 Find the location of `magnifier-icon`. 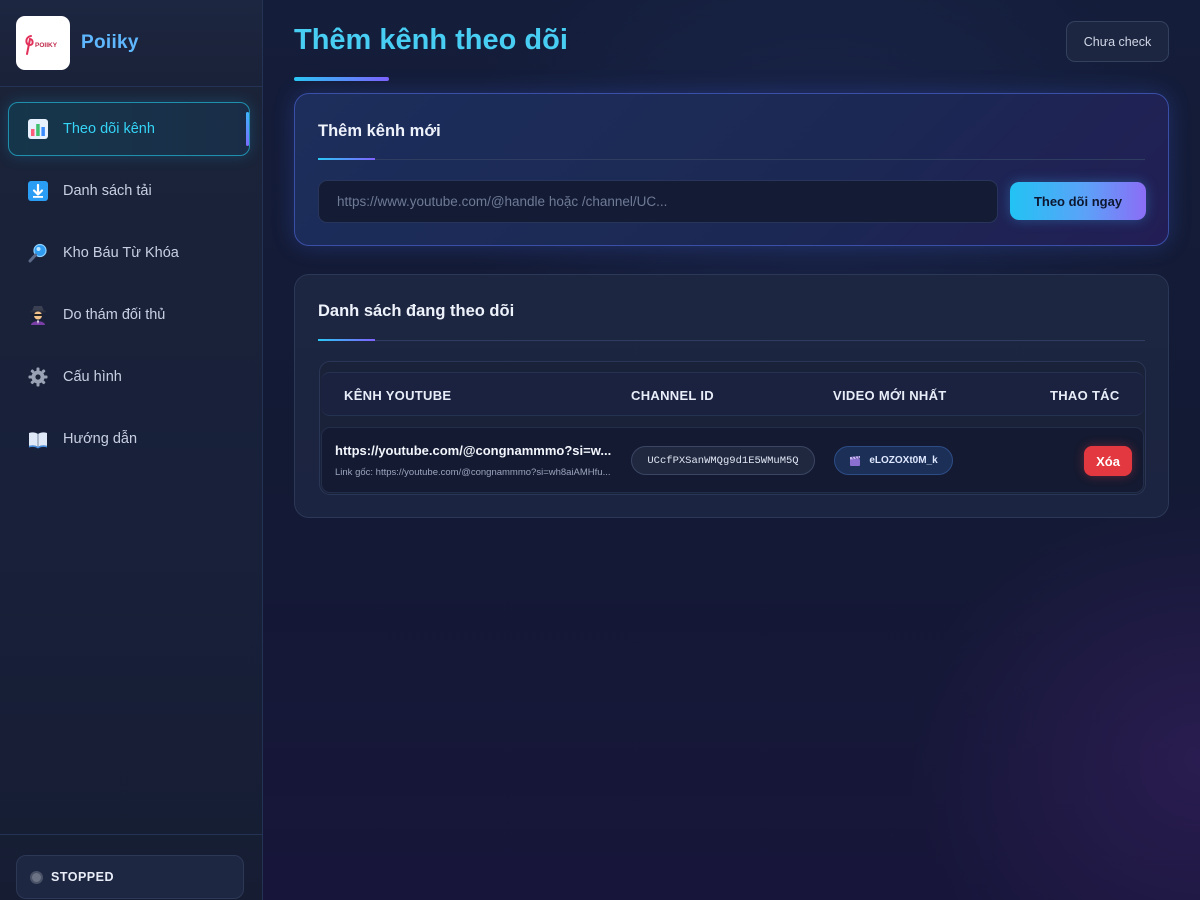

magnifier-icon is located at coordinates (38, 253).